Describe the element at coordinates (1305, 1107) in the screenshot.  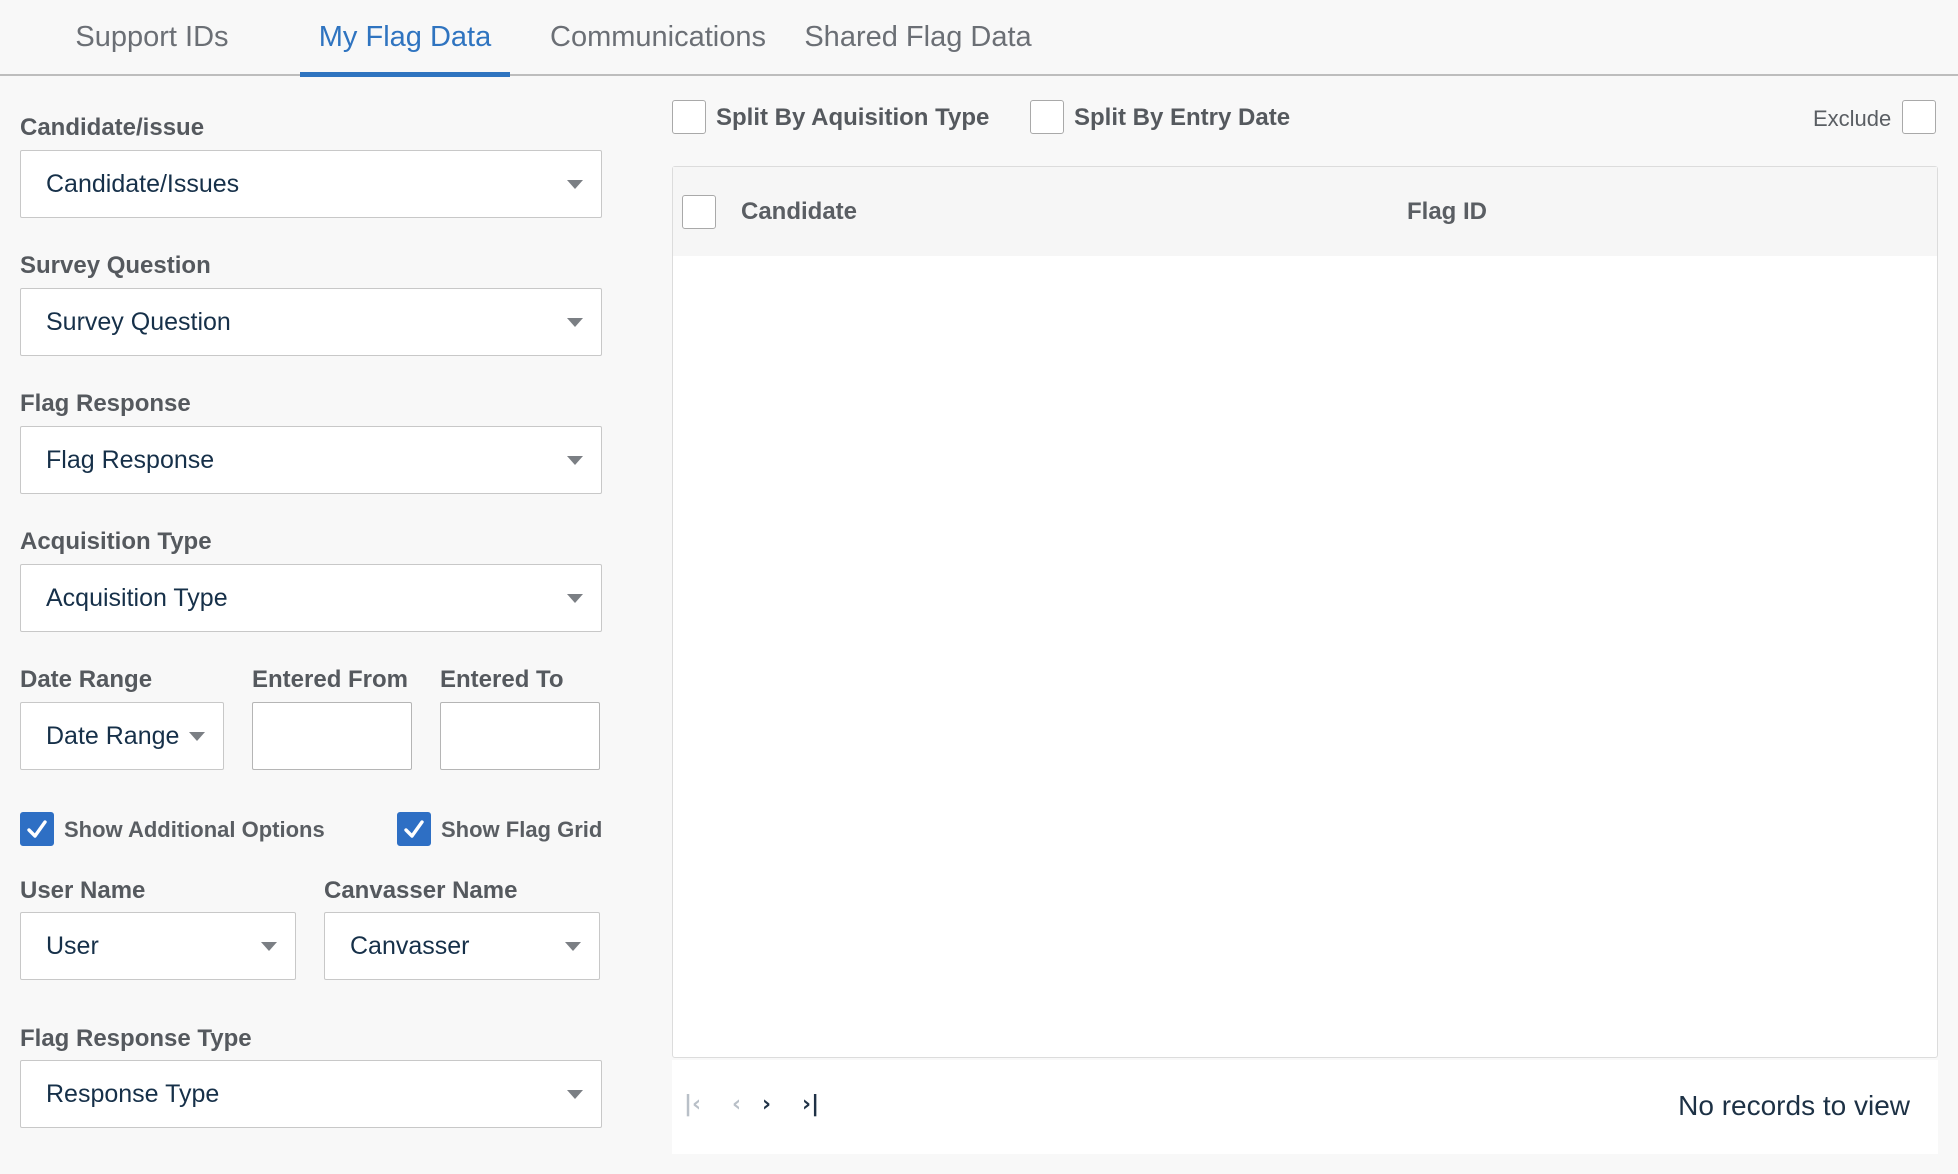
I see `grid-pager: |‹ ‹ › ›| No records to view` at that location.